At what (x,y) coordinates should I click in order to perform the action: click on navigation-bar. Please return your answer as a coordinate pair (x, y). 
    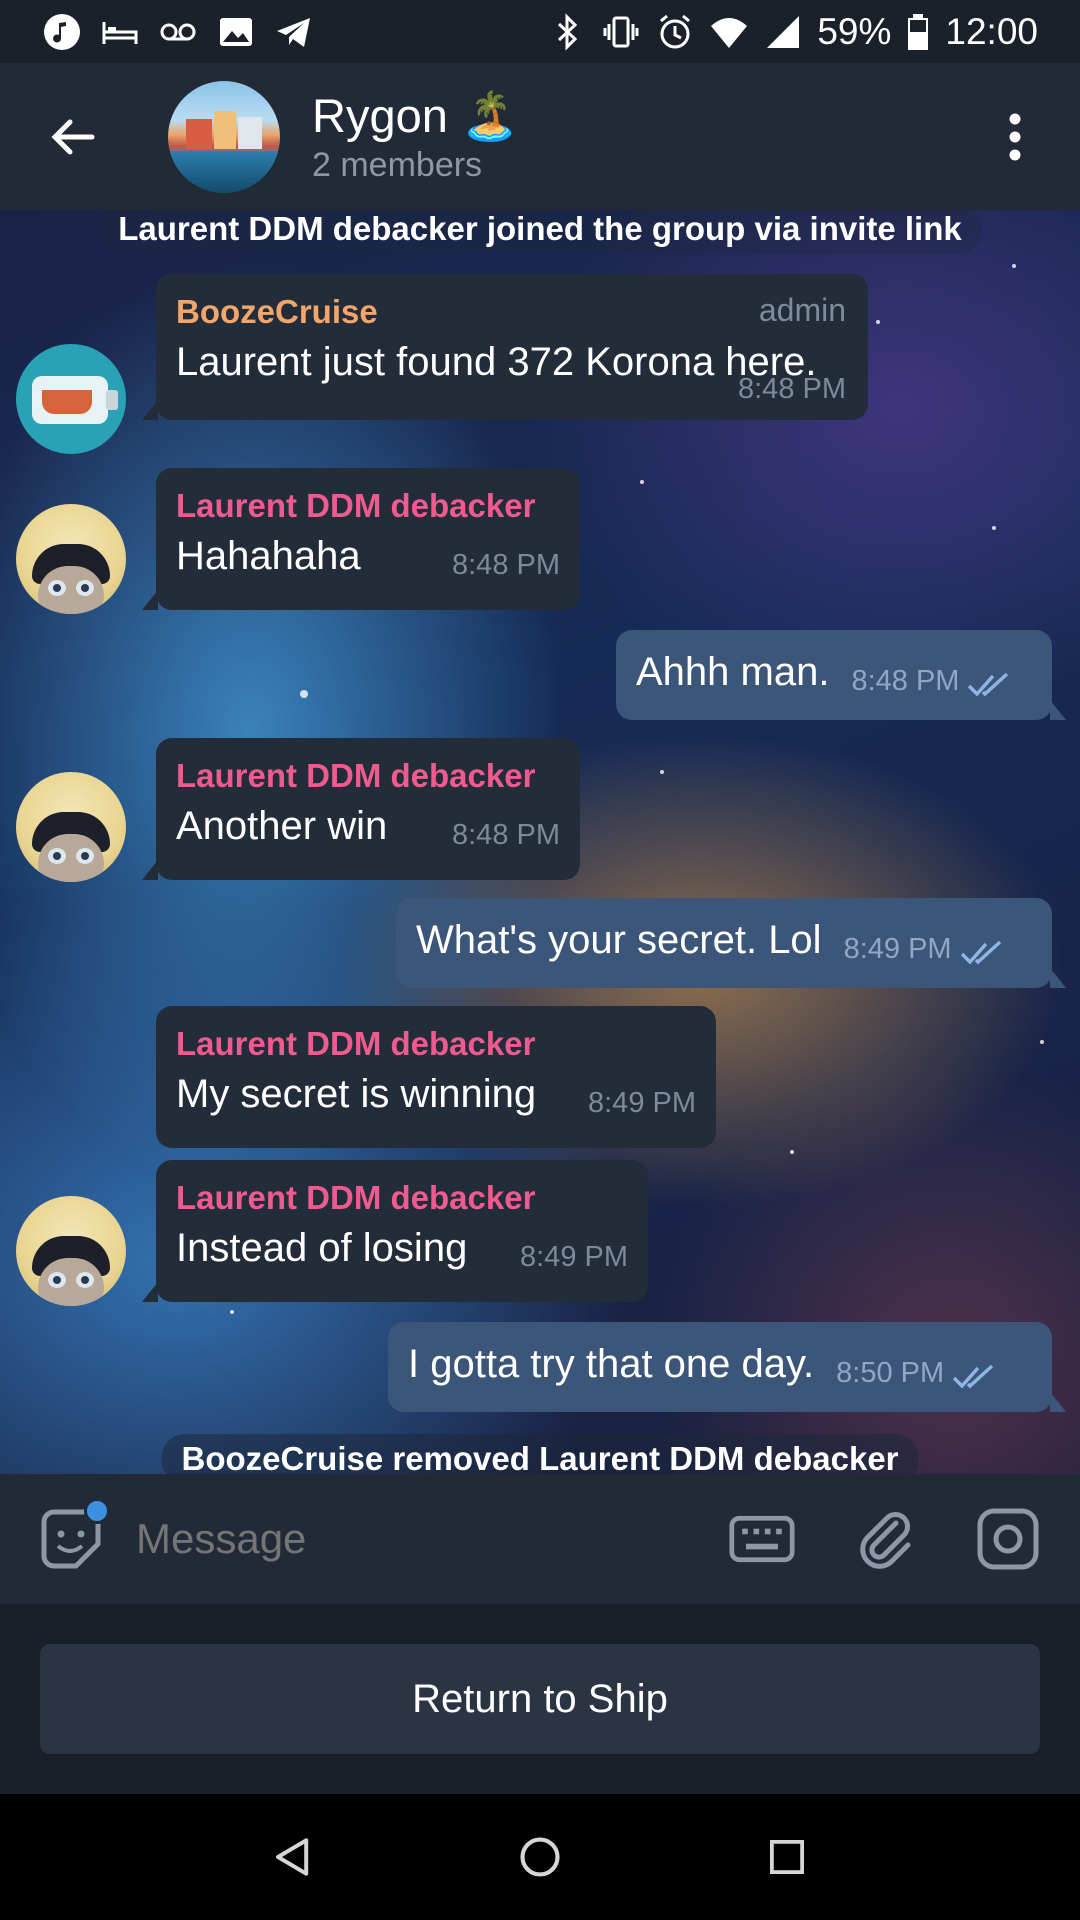
    Looking at the image, I should click on (540, 1857).